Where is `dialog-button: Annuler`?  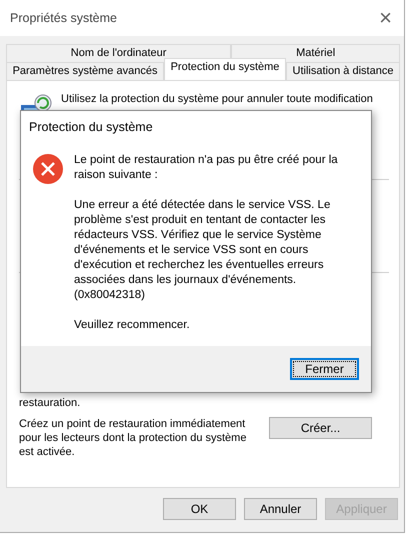
dialog-button: Annuler is located at coordinates (280, 509).